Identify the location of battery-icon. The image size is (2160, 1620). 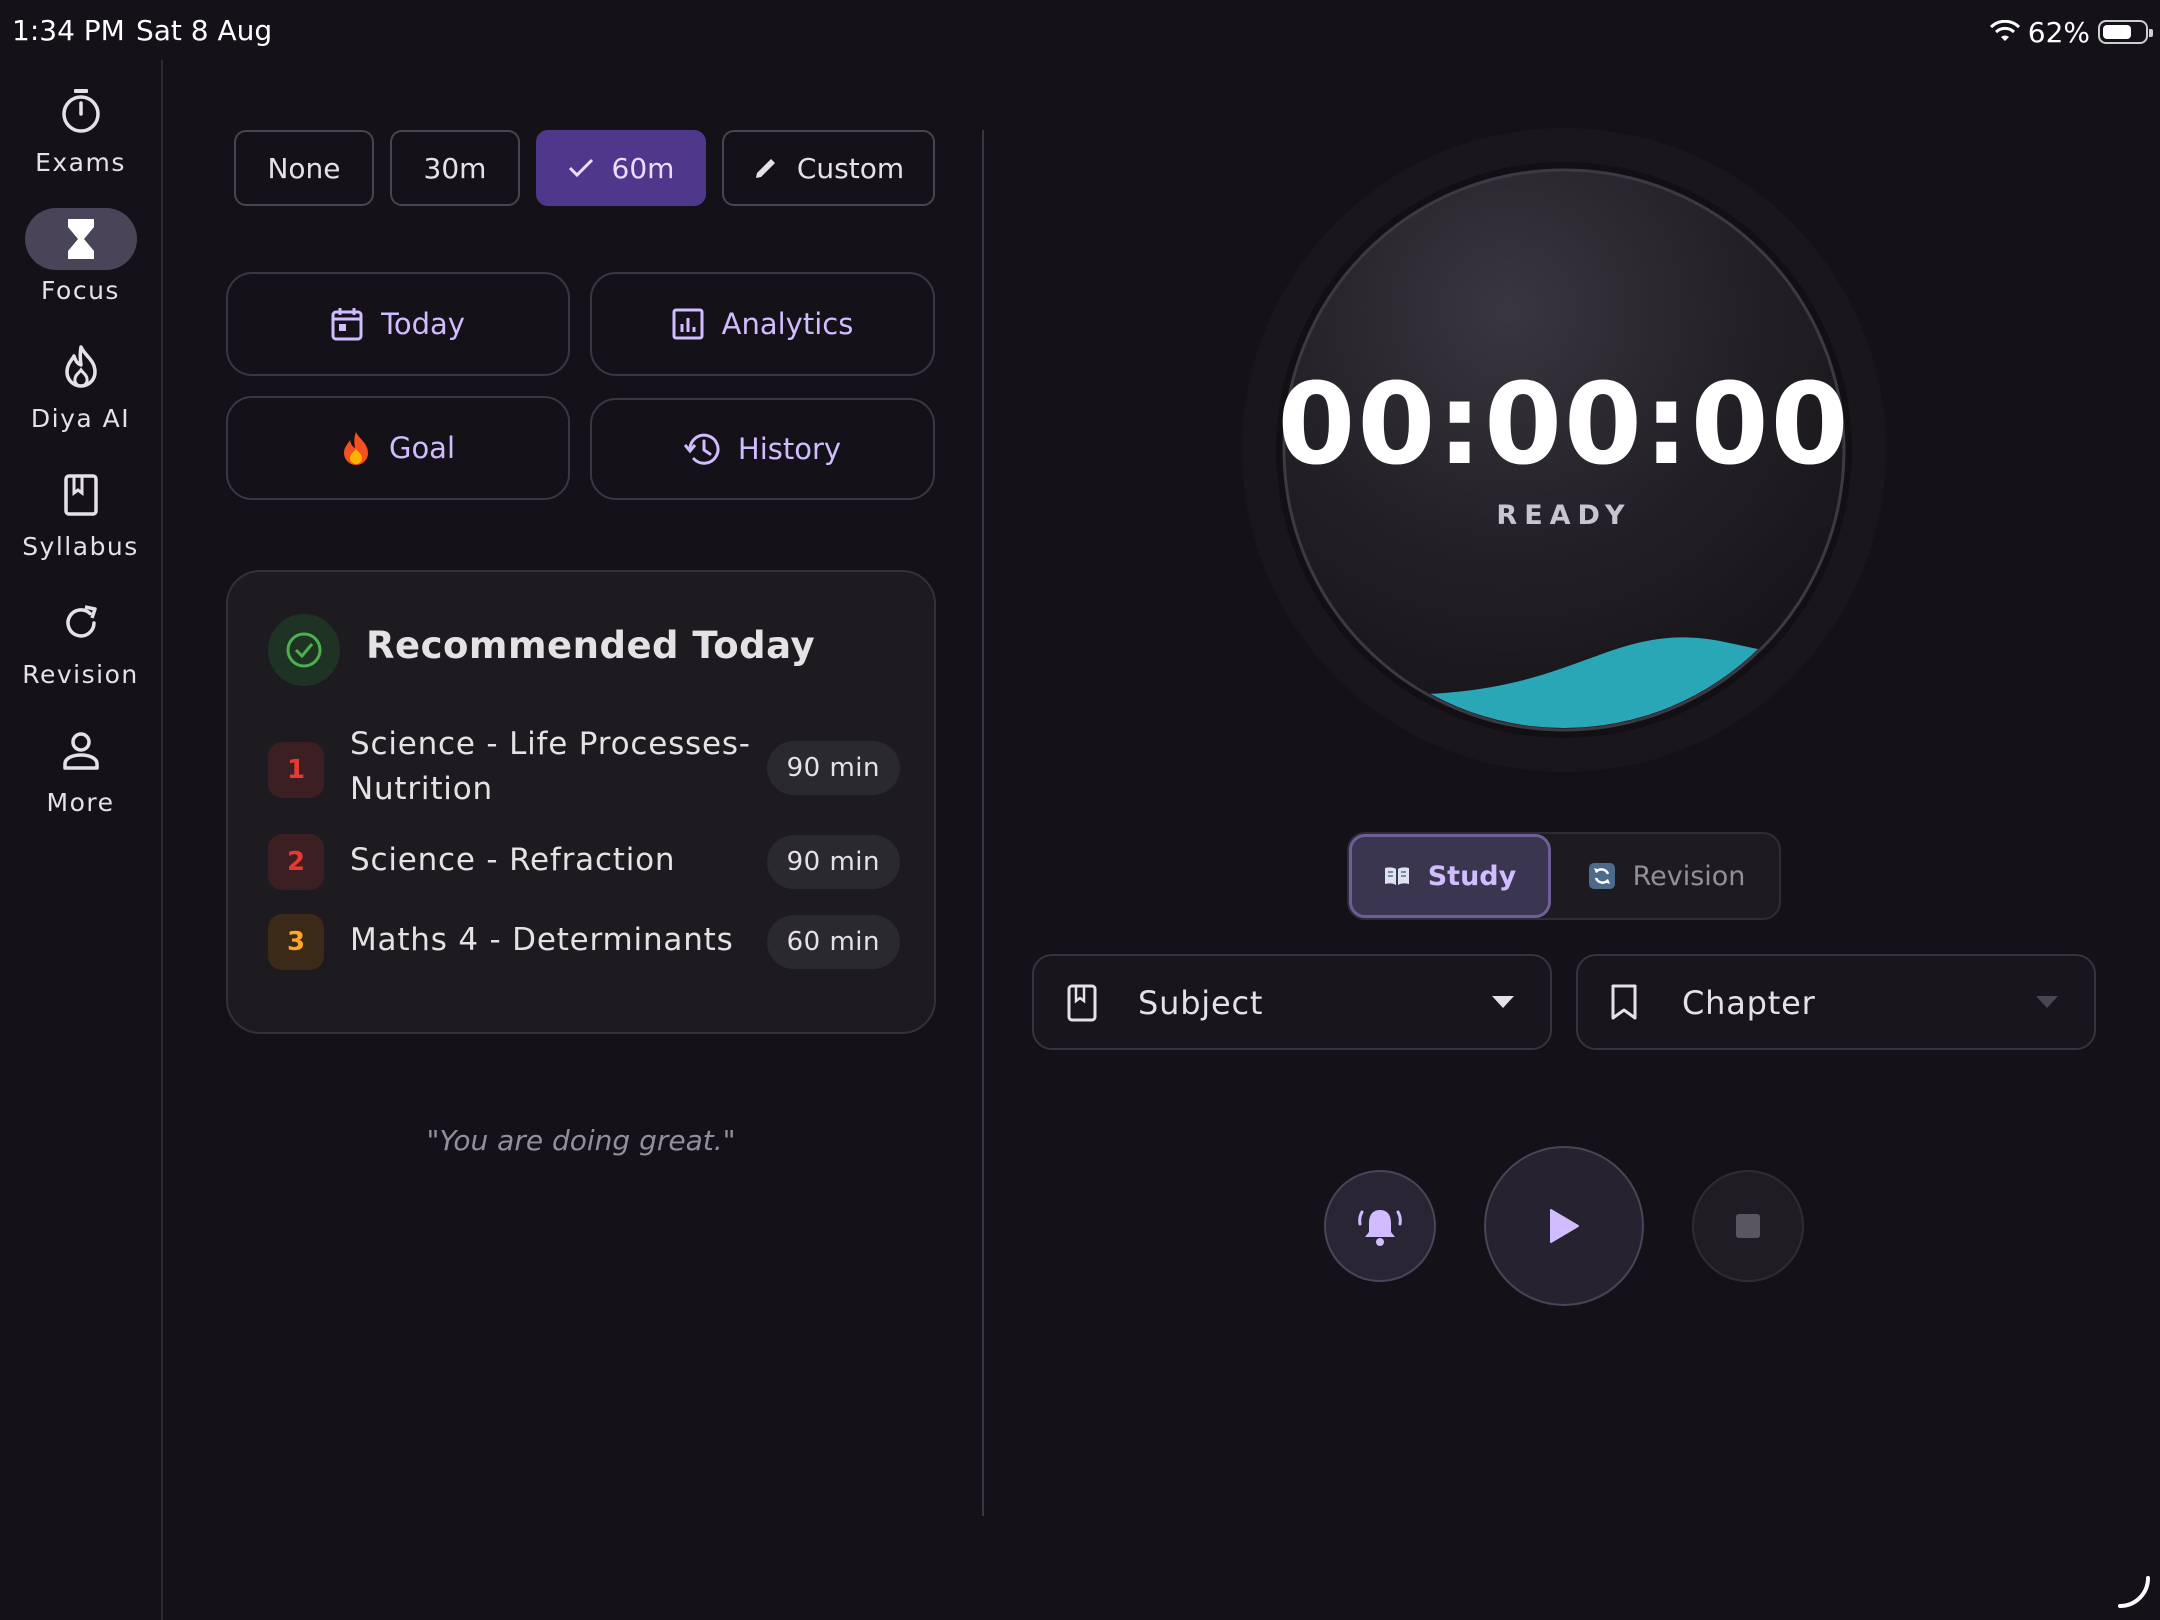
(2125, 32).